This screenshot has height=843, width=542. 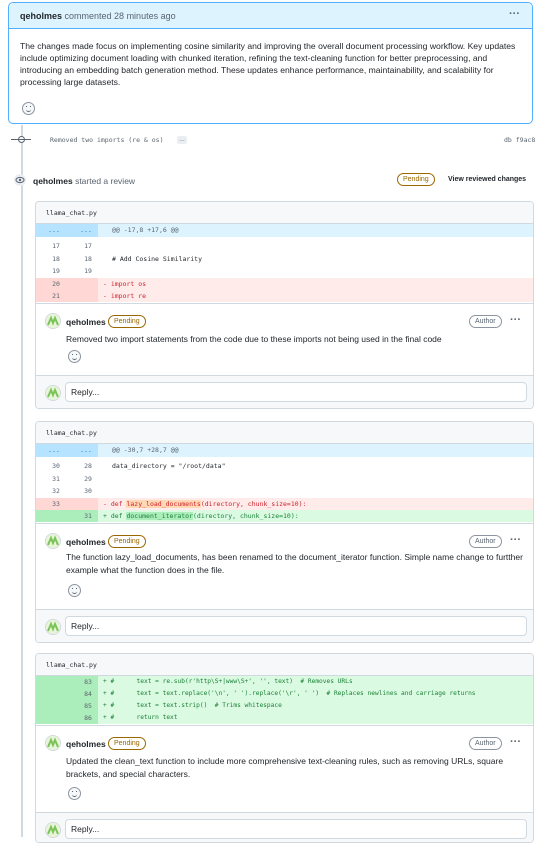 I want to click on diff-row-deleted: 21 - import re, so click(x=284, y=296).